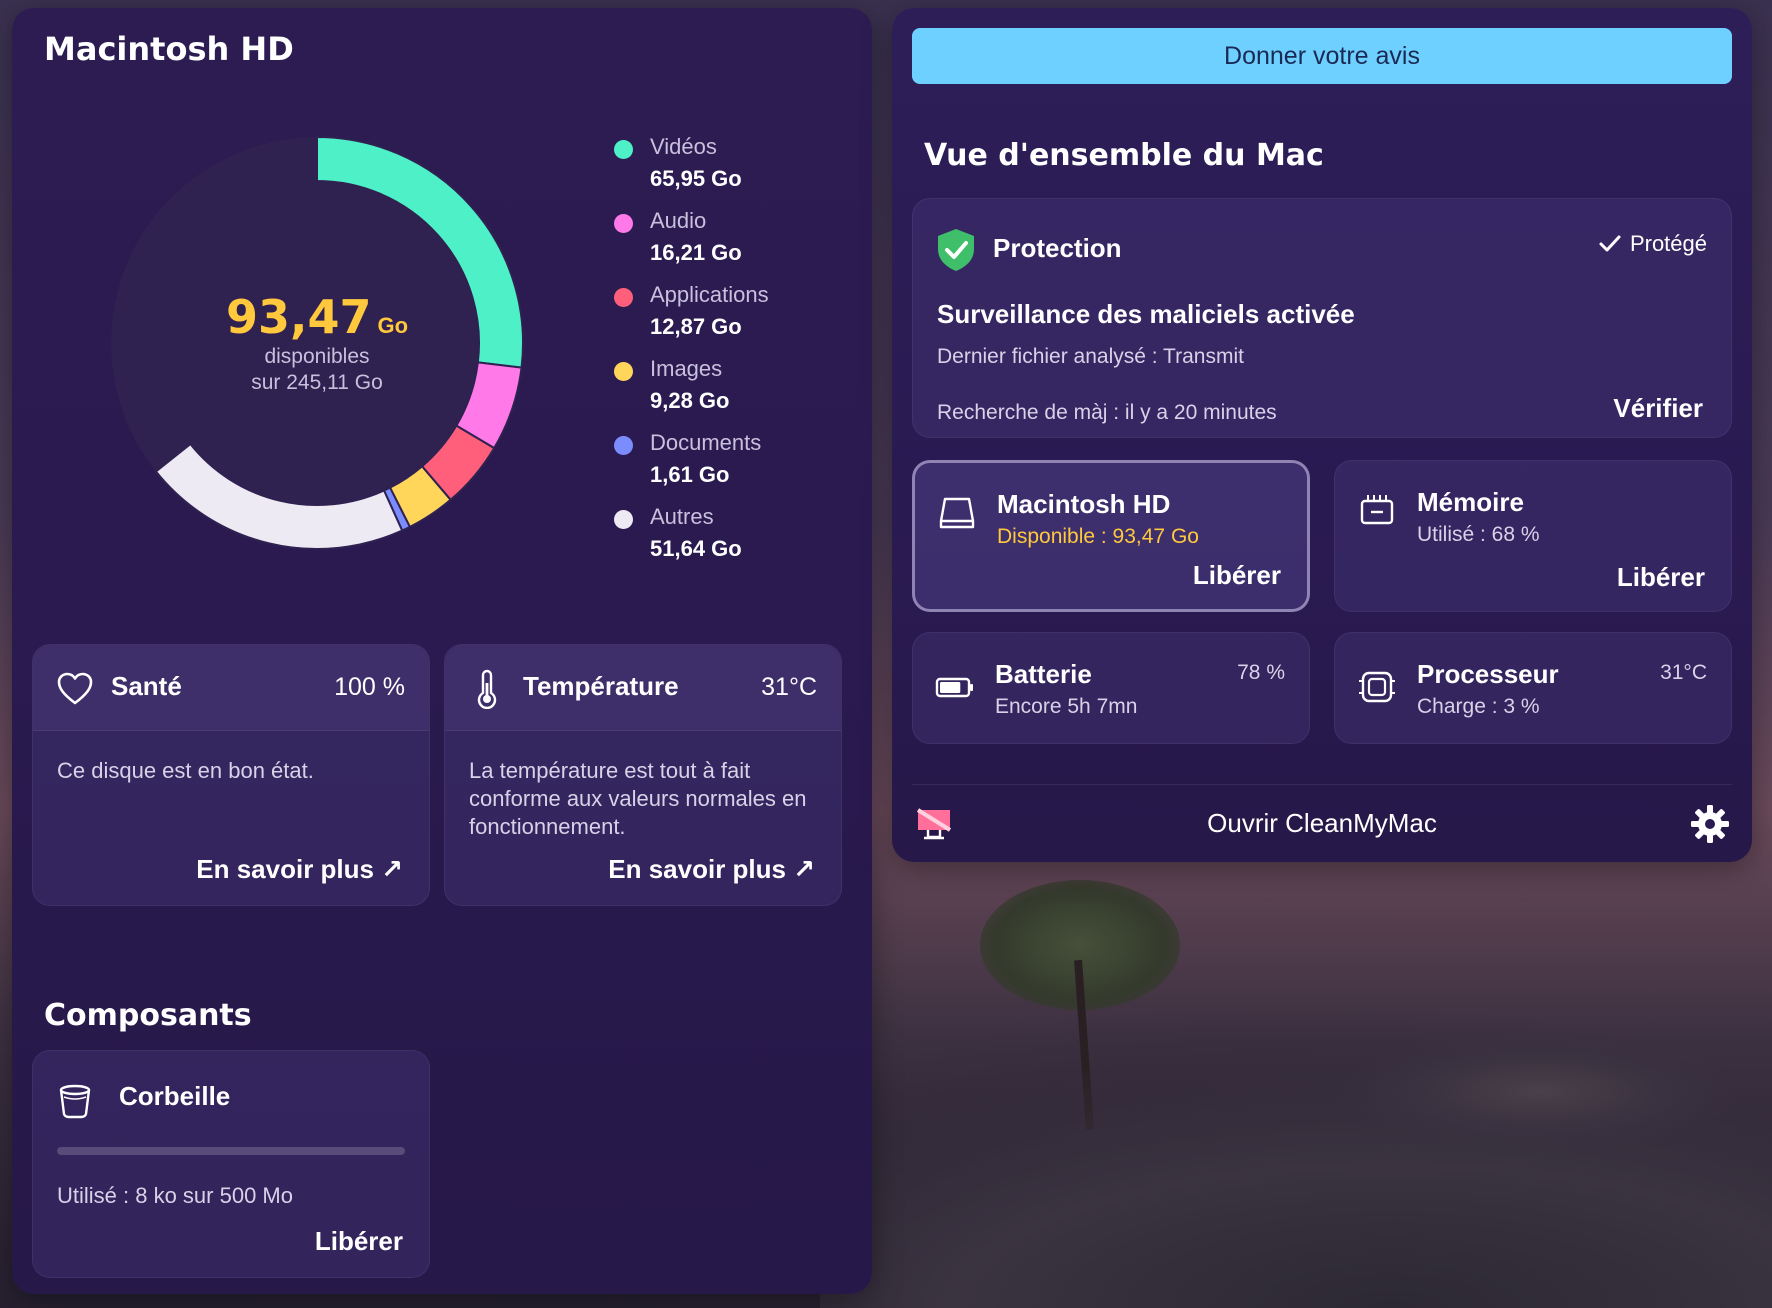 Image resolution: width=1772 pixels, height=1308 pixels. Describe the element at coordinates (175, 1096) in the screenshot. I see `trash-title: Corbeille` at that location.